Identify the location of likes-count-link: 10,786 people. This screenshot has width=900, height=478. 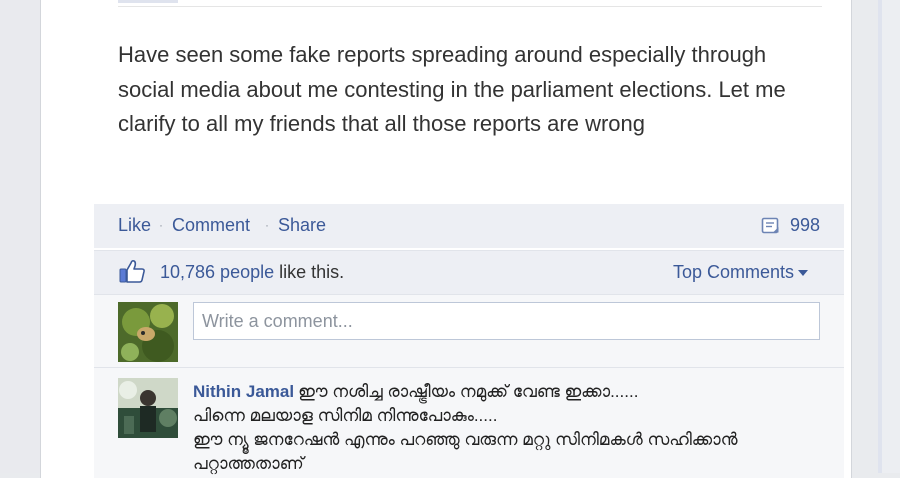
(217, 272).